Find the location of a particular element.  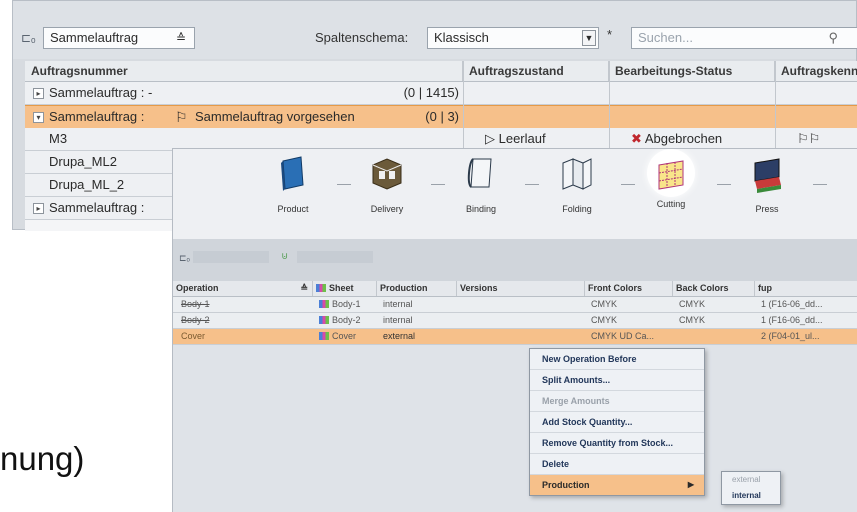

job-marker-icon: ⚐⚐ is located at coordinates (809, 138).